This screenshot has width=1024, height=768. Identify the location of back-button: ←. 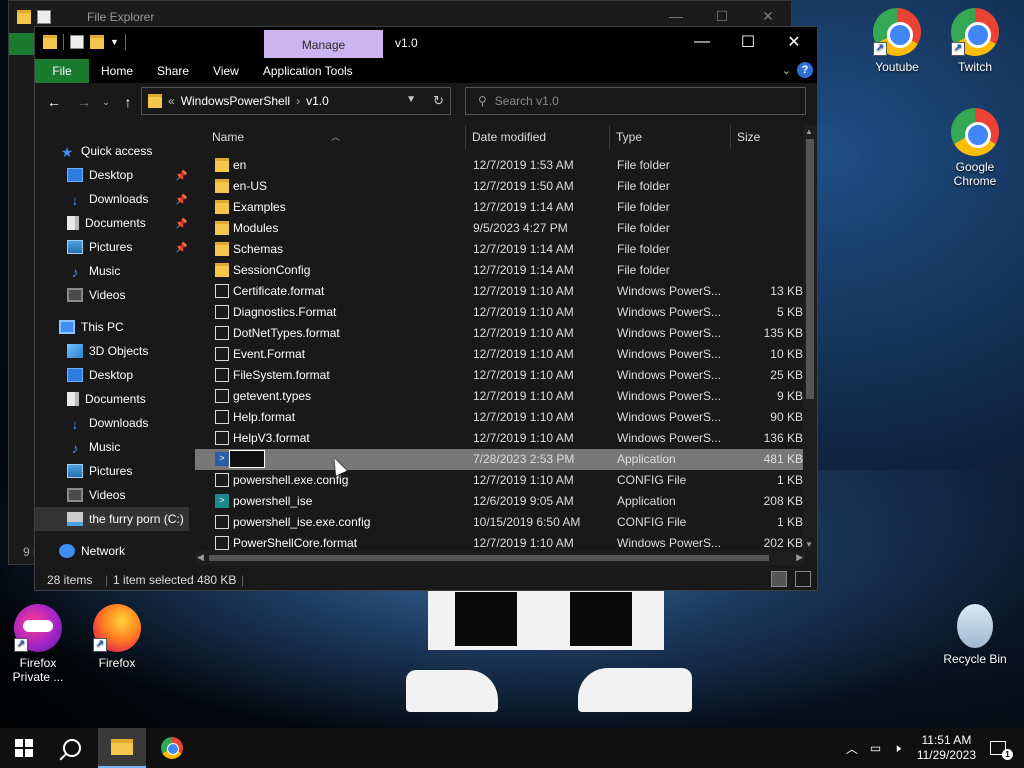
(54, 102).